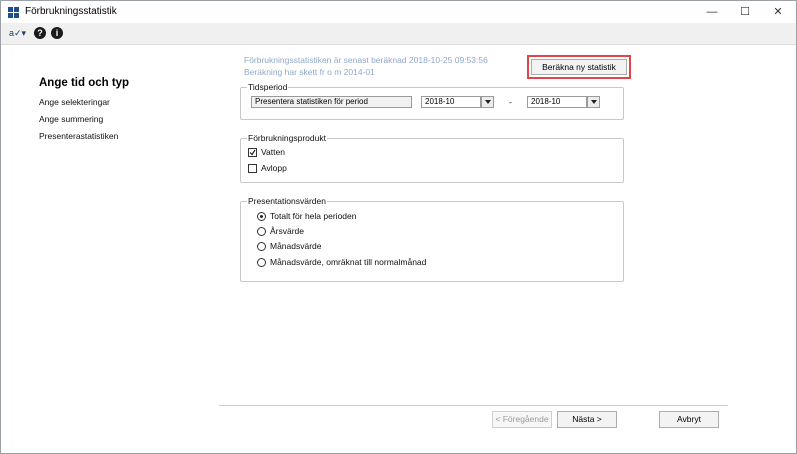  What do you see at coordinates (451, 102) in the screenshot?
I see `period-from-field: 2018-10` at bounding box center [451, 102].